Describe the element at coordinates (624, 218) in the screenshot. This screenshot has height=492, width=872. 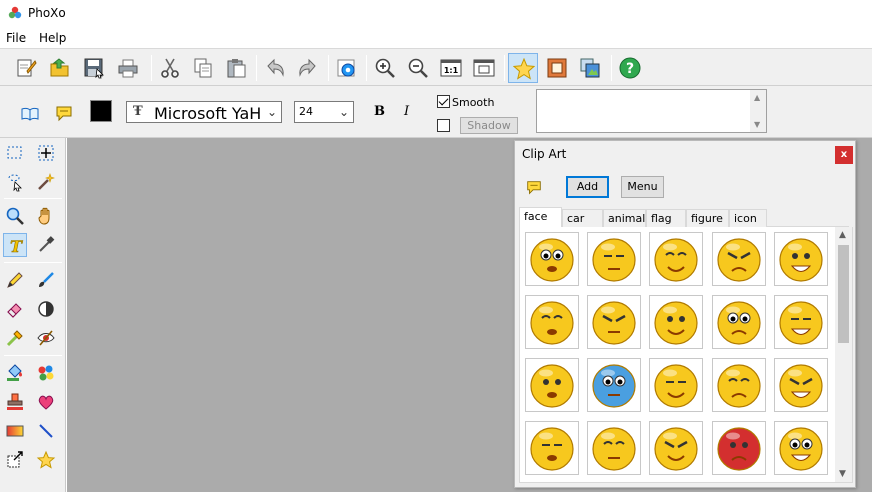
I see `tab-animal: animal` at that location.